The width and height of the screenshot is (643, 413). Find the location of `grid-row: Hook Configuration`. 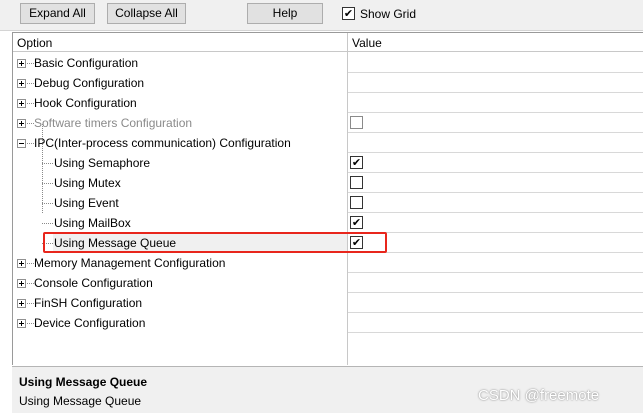

grid-row: Hook Configuration is located at coordinates (328, 103).